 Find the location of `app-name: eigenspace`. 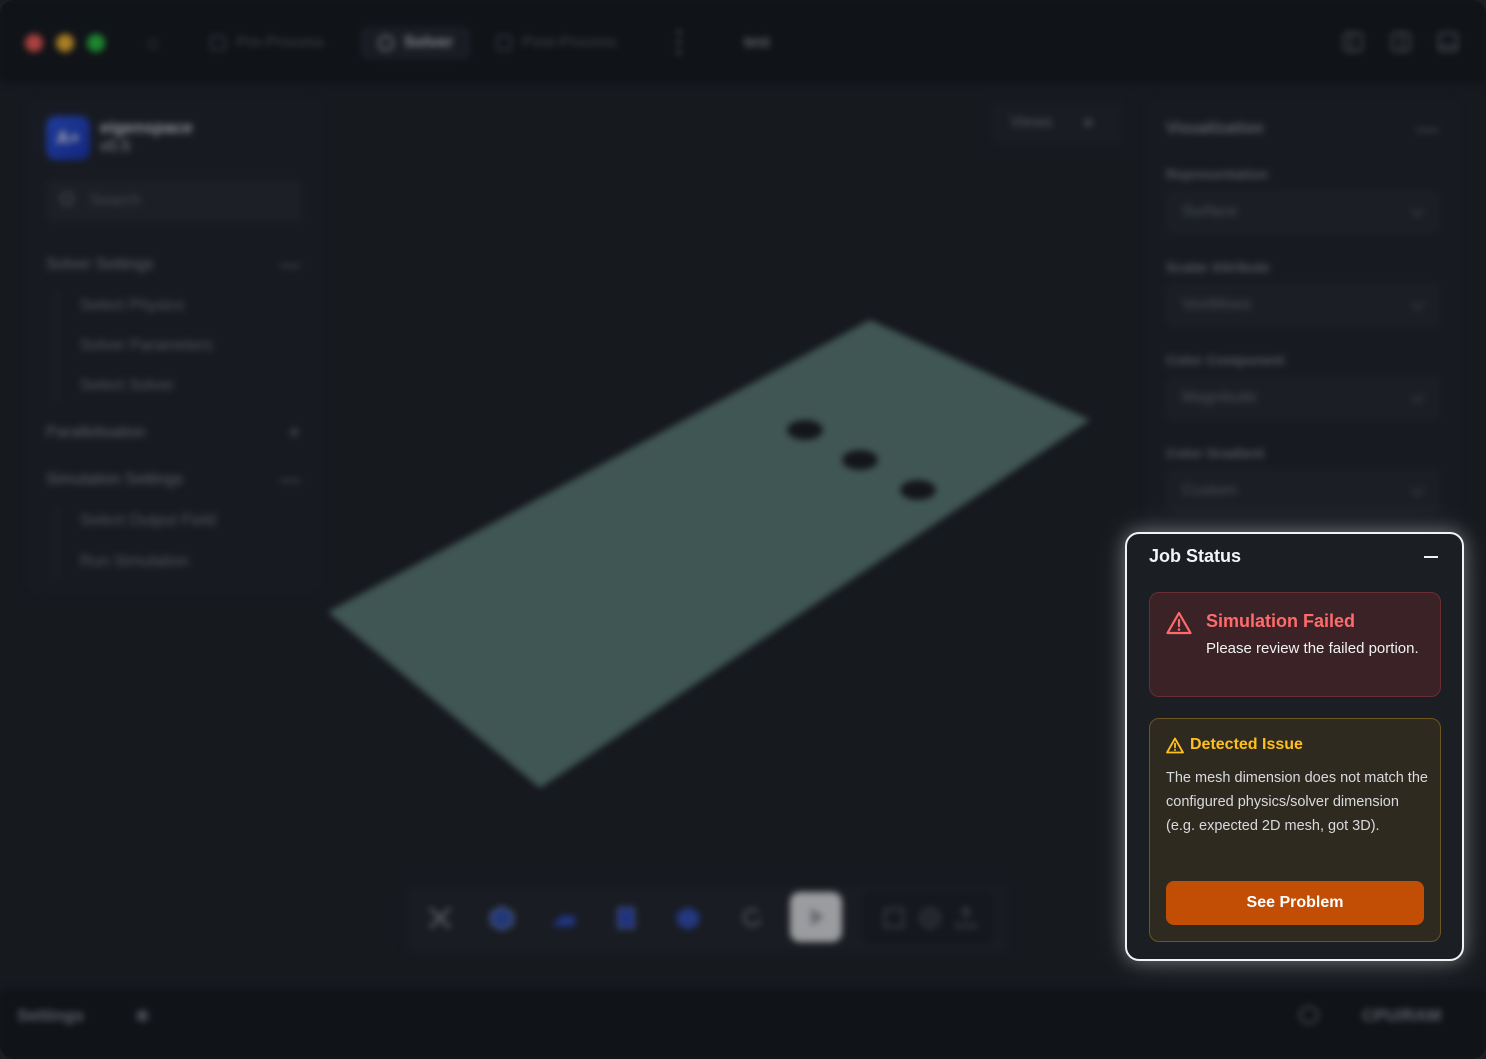

app-name: eigenspace is located at coordinates (146, 127).